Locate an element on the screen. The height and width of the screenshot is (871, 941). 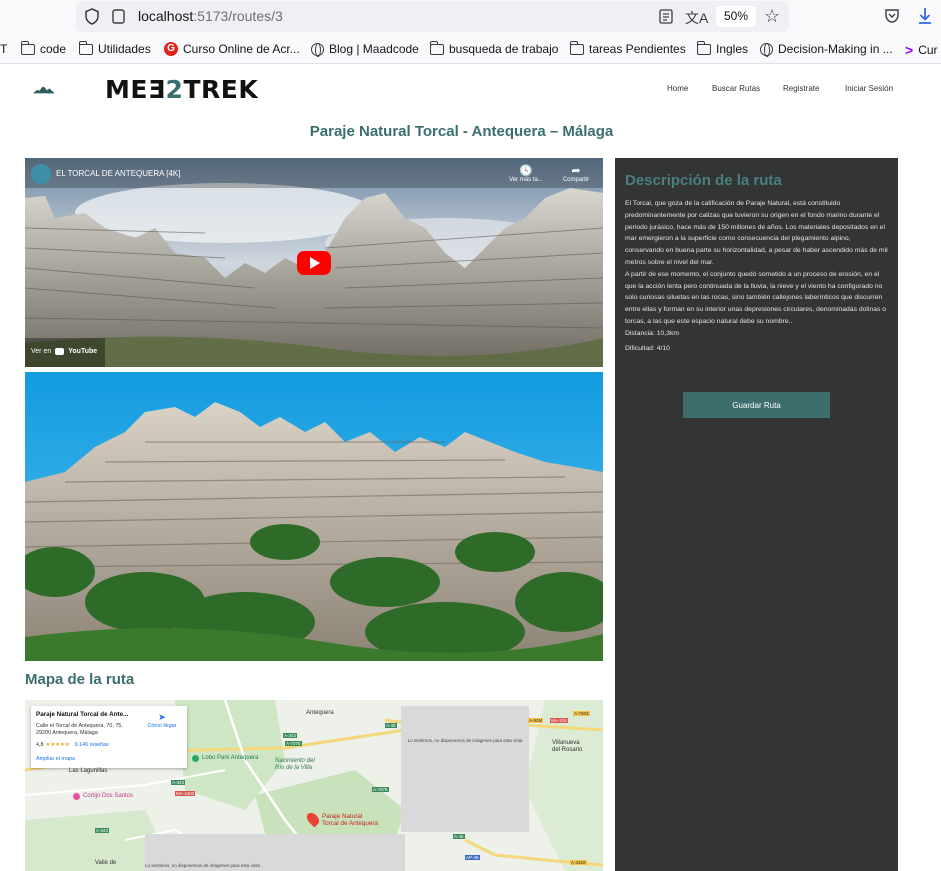
map-label: Valle de is located at coordinates (106, 863).